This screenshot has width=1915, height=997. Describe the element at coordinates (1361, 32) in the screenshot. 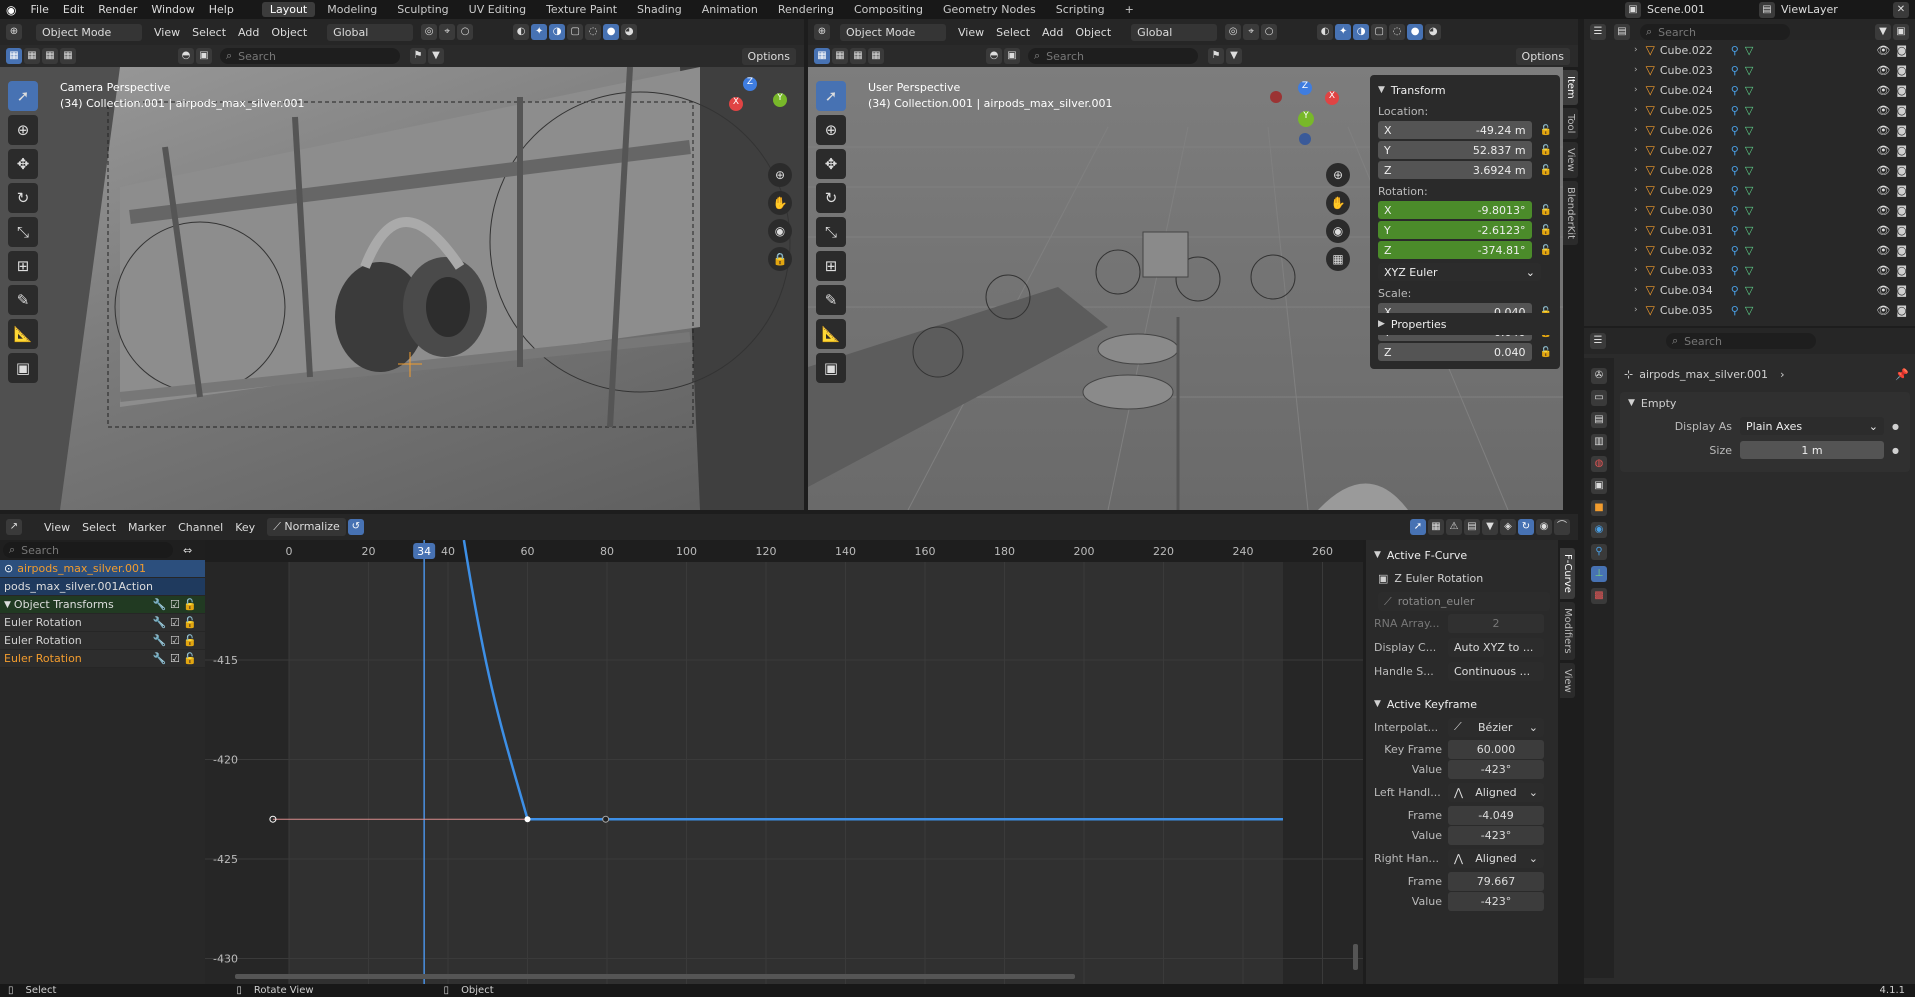

I see `overlay-icon: ◑` at that location.